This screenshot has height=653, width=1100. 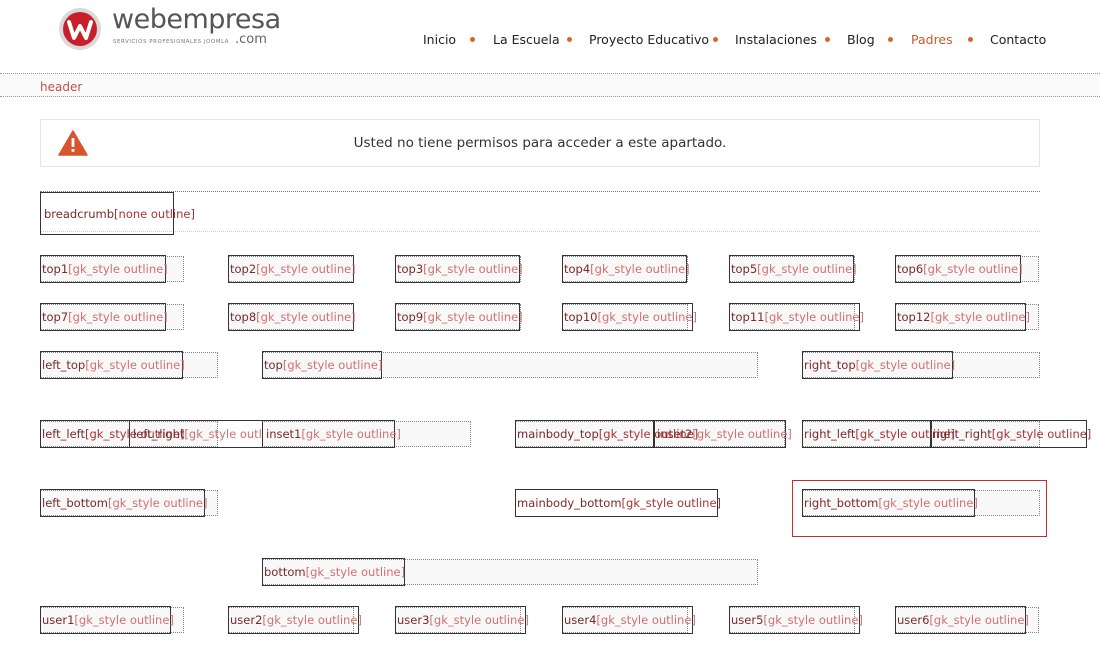 I want to click on right-bottom-highlight-frame, so click(x=919, y=508).